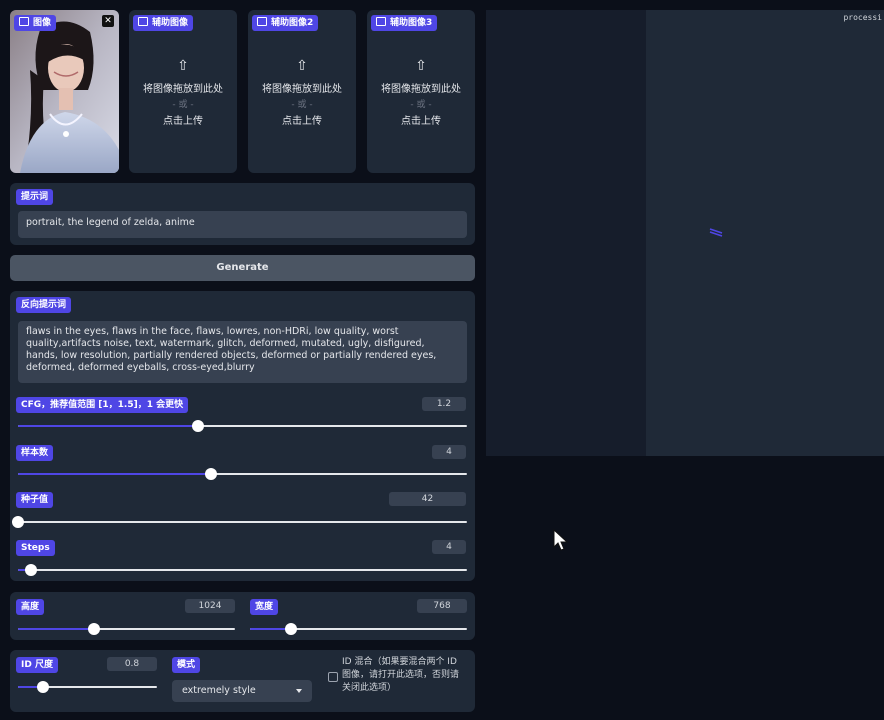 The image size is (884, 720). I want to click on aux-image-2-label: 辅助图像2, so click(285, 23).